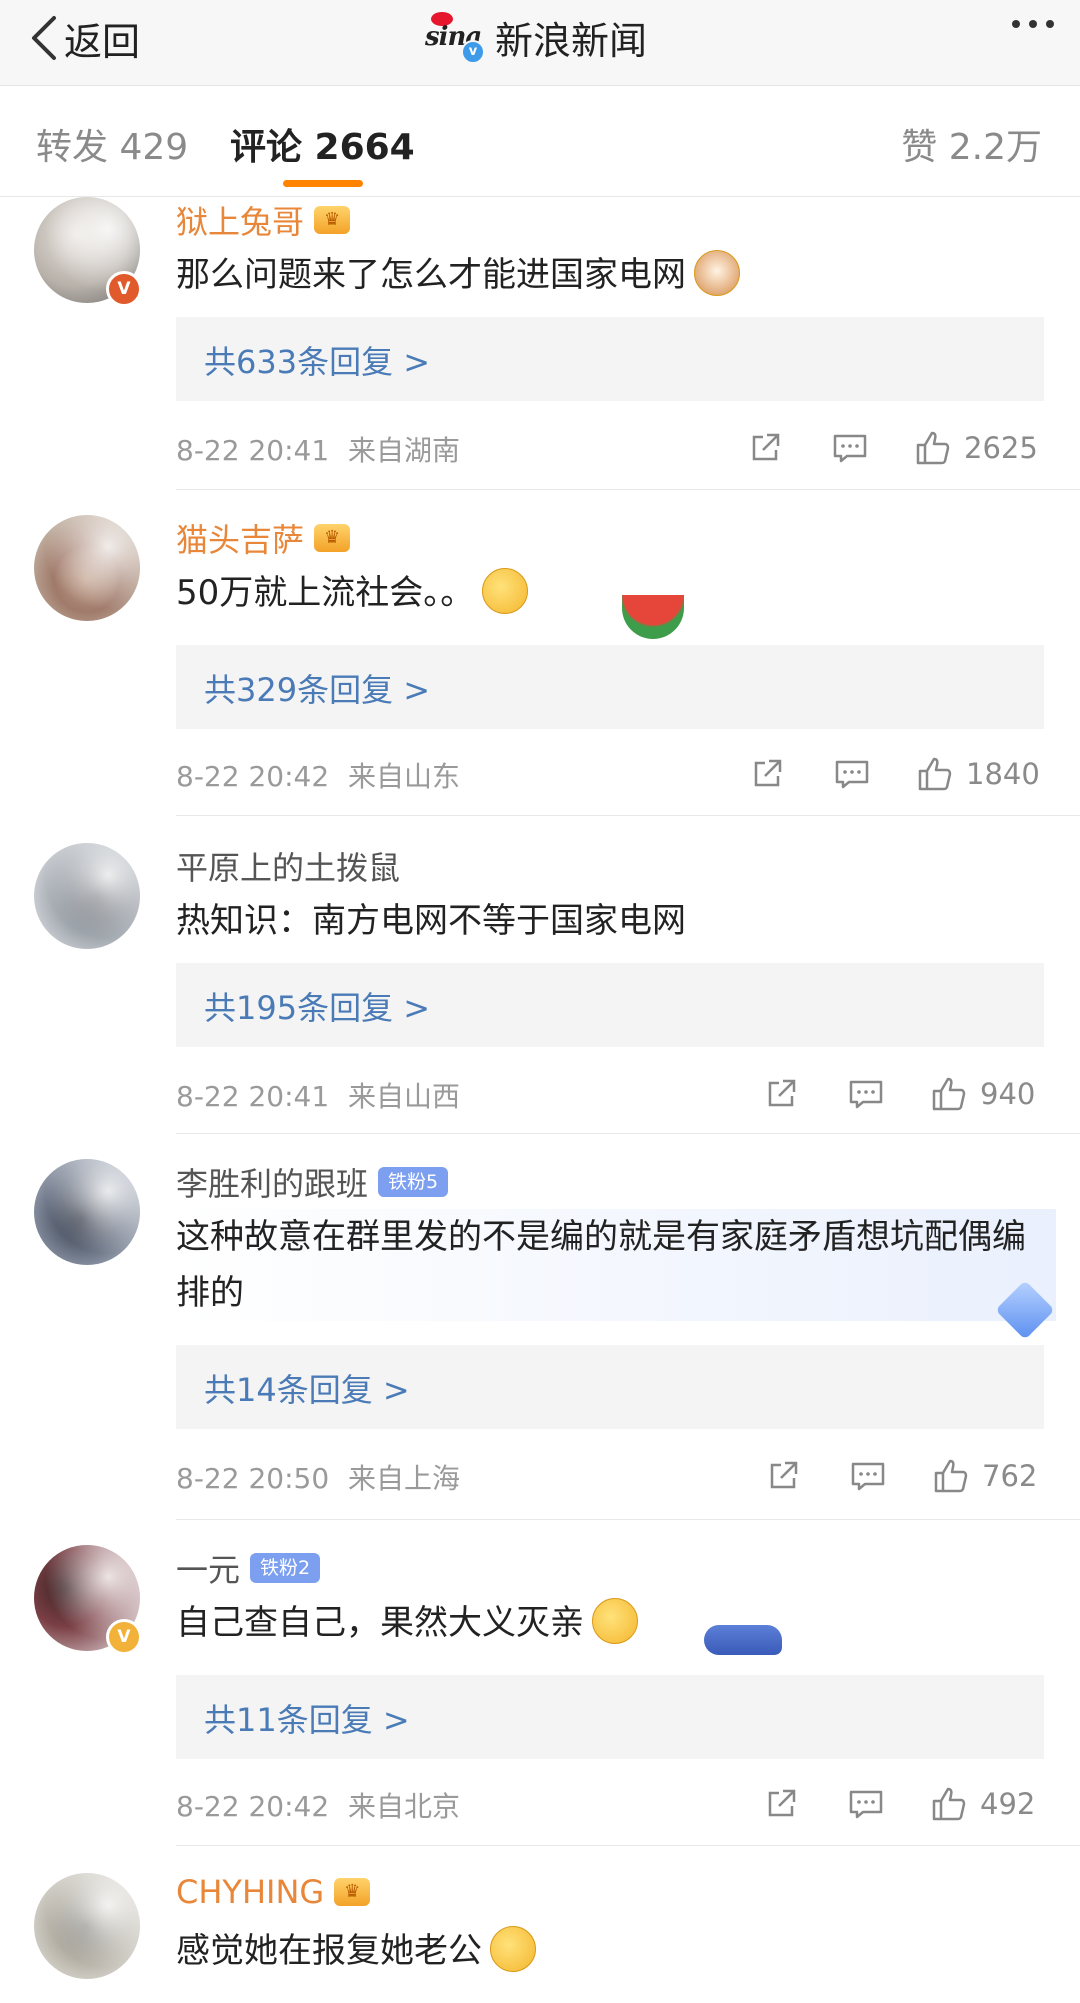 This screenshot has height=2003, width=1080. I want to click on username: 猫头吉萨 ♛, so click(263, 538).